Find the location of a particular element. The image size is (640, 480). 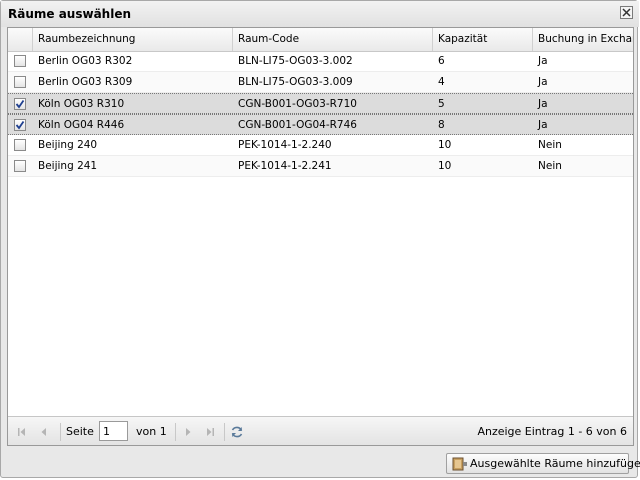

column-header-code: Raum-Code is located at coordinates (333, 39).